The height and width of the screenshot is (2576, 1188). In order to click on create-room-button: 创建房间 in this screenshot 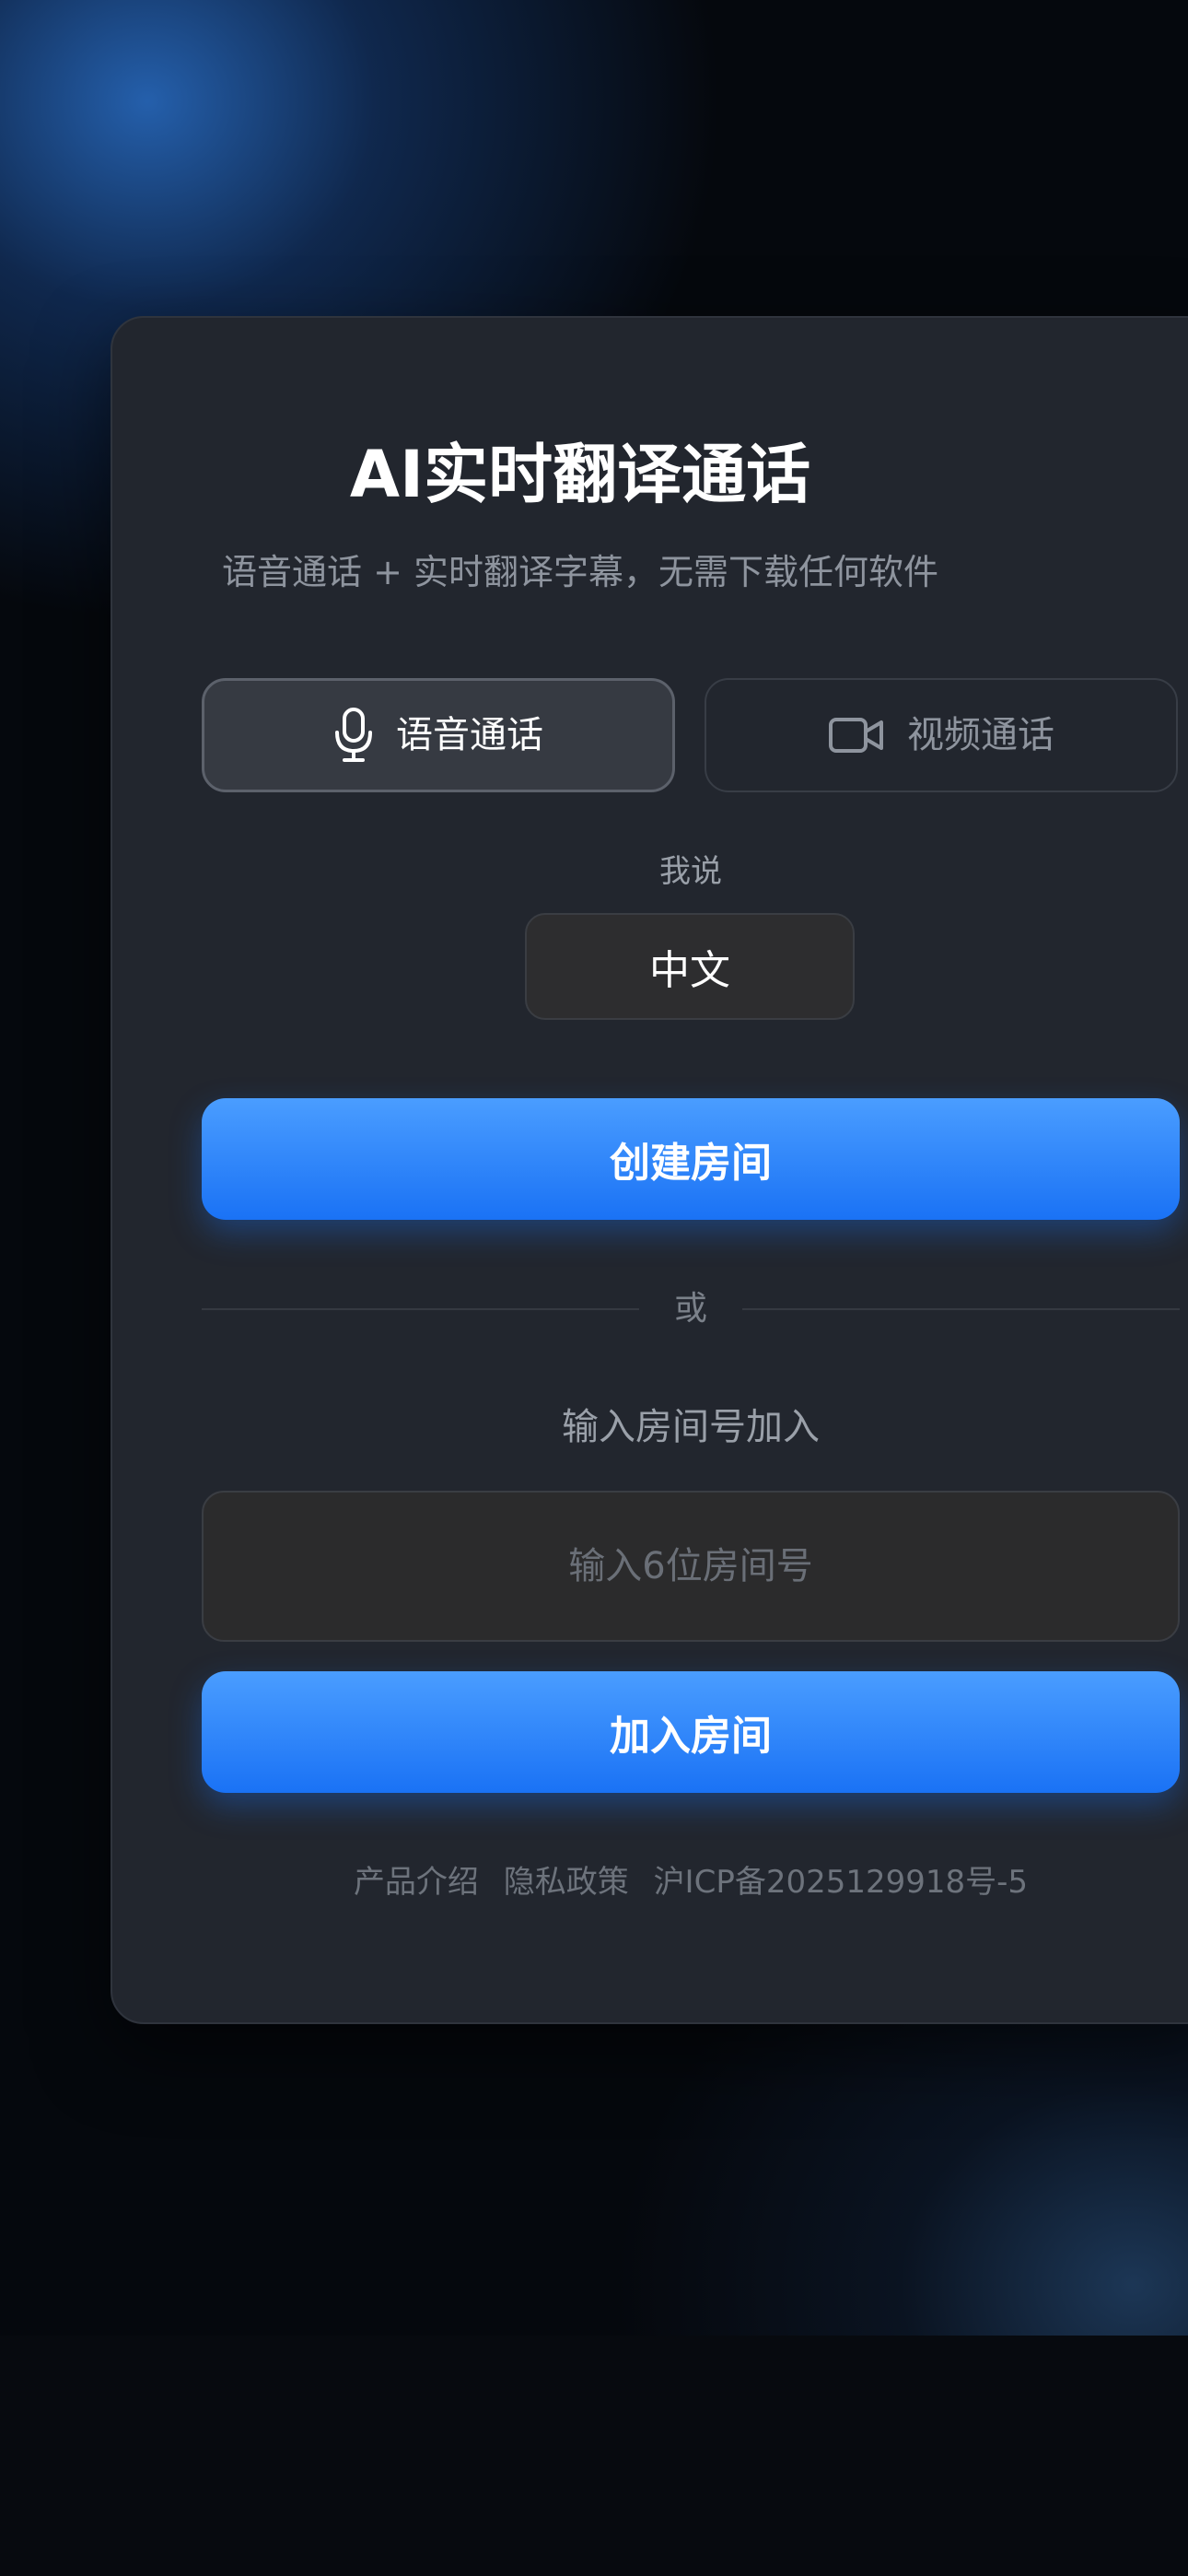, I will do `click(691, 1159)`.